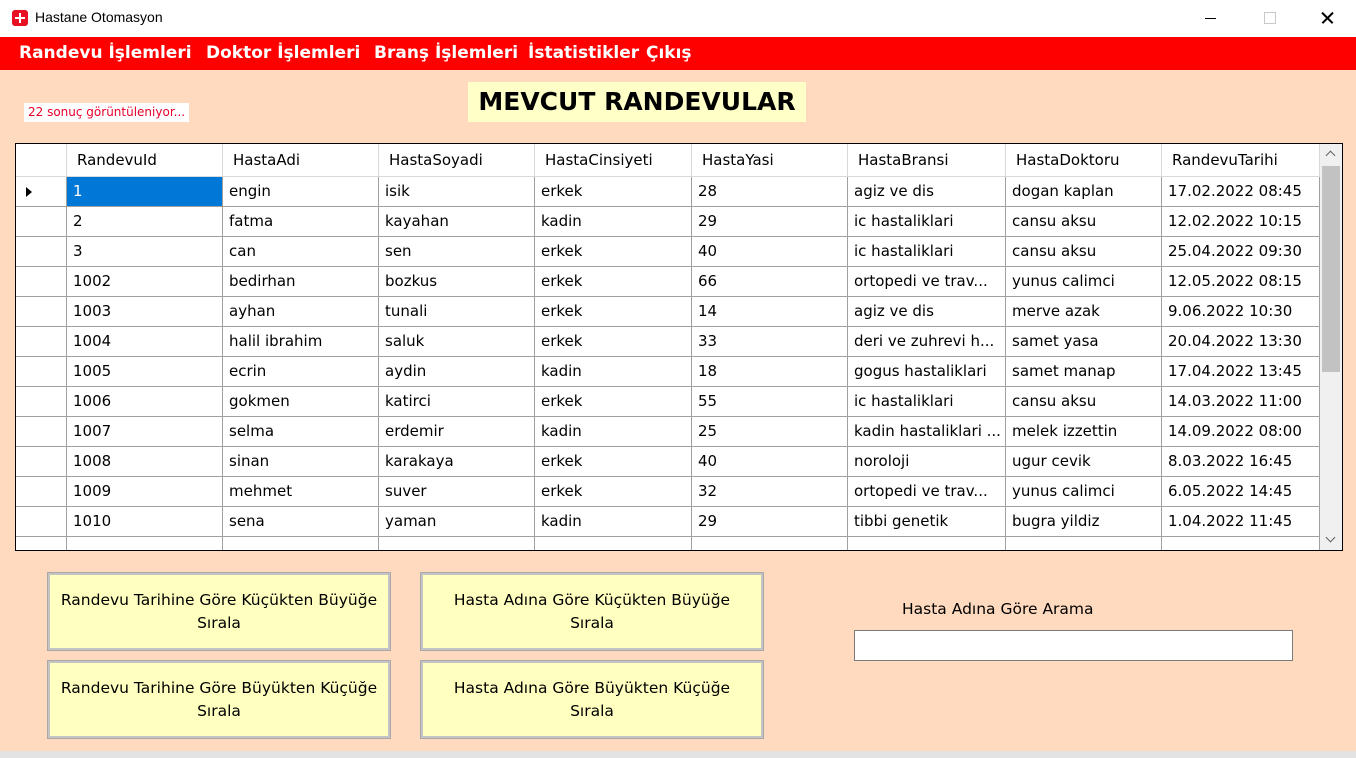 Image resolution: width=1356 pixels, height=758 pixels. I want to click on menu-item-istatistikler: İstatistikler, so click(583, 53).